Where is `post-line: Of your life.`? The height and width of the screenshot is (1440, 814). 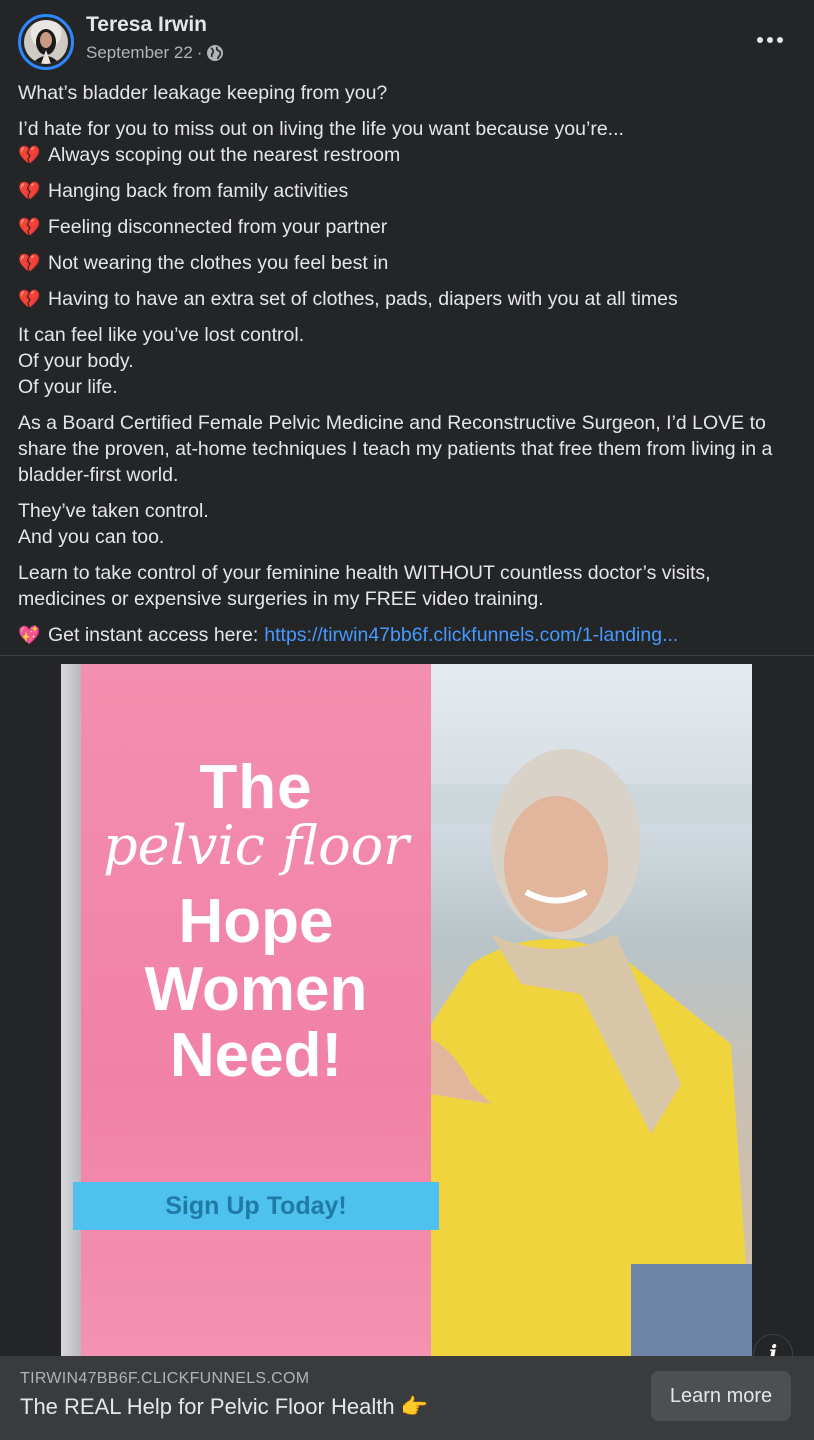
post-line: Of your life. is located at coordinates (68, 387).